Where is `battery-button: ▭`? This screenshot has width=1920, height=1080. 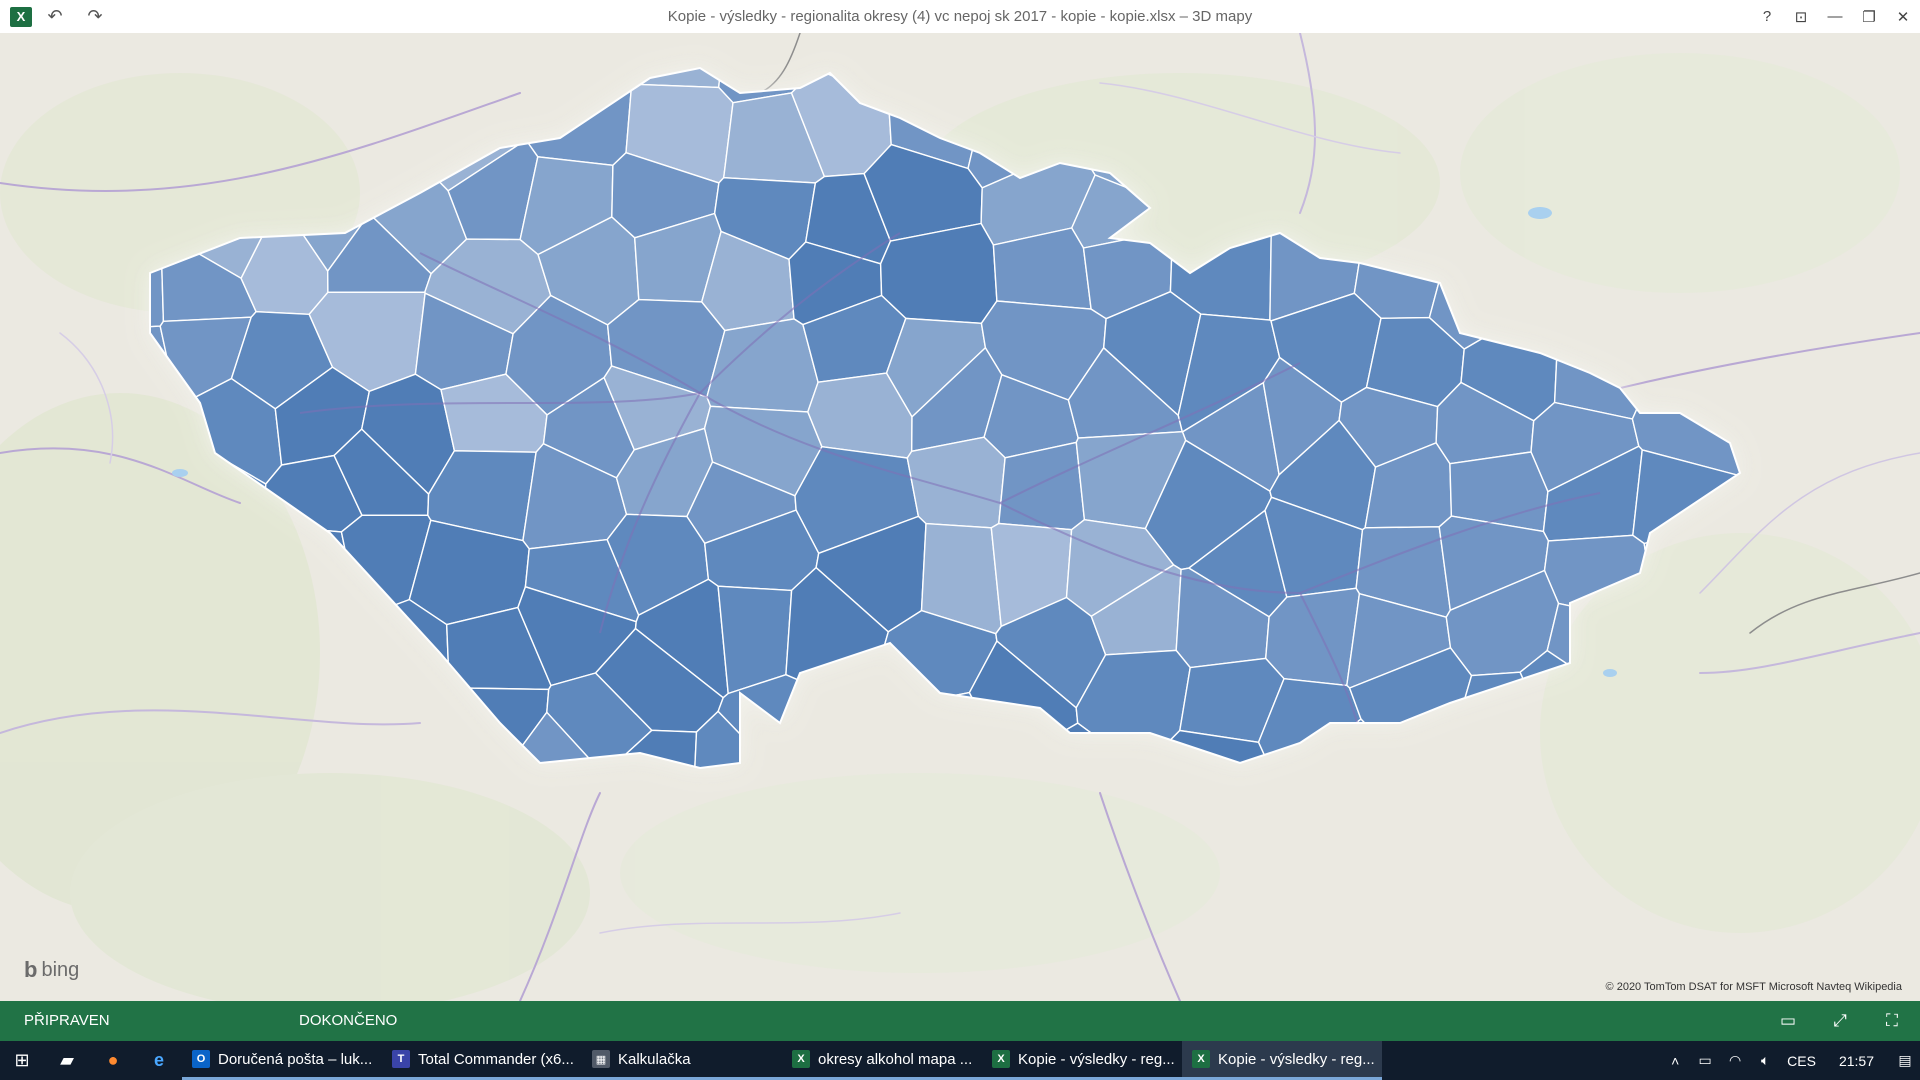 battery-button: ▭ is located at coordinates (1705, 1060).